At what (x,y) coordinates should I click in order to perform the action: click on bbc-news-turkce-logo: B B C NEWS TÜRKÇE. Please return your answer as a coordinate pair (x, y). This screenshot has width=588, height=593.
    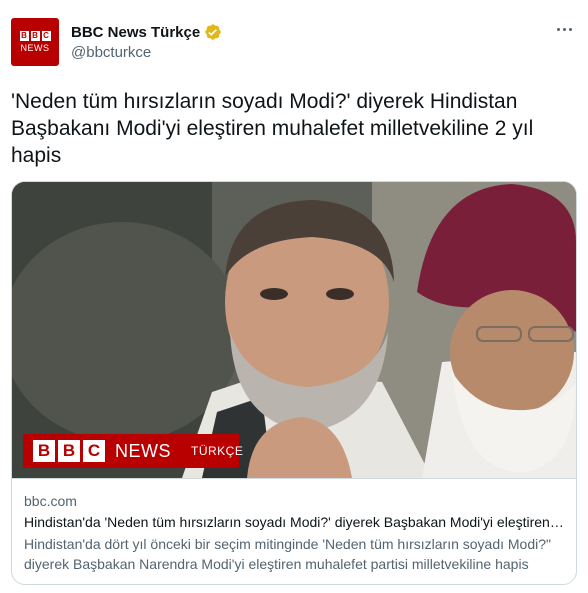
    Looking at the image, I should click on (133, 451).